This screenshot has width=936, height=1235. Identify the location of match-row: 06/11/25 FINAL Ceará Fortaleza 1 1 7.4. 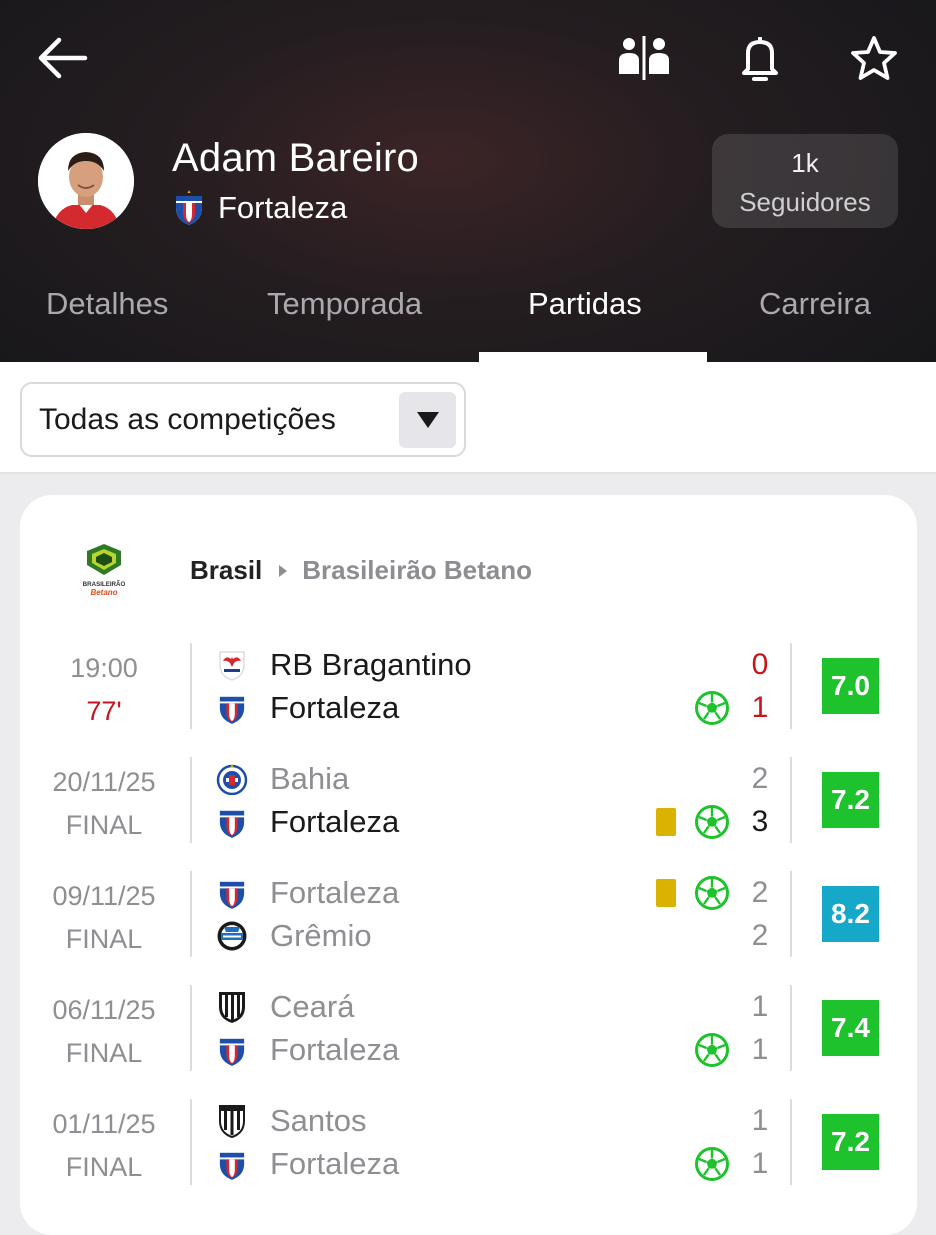
(468, 1031).